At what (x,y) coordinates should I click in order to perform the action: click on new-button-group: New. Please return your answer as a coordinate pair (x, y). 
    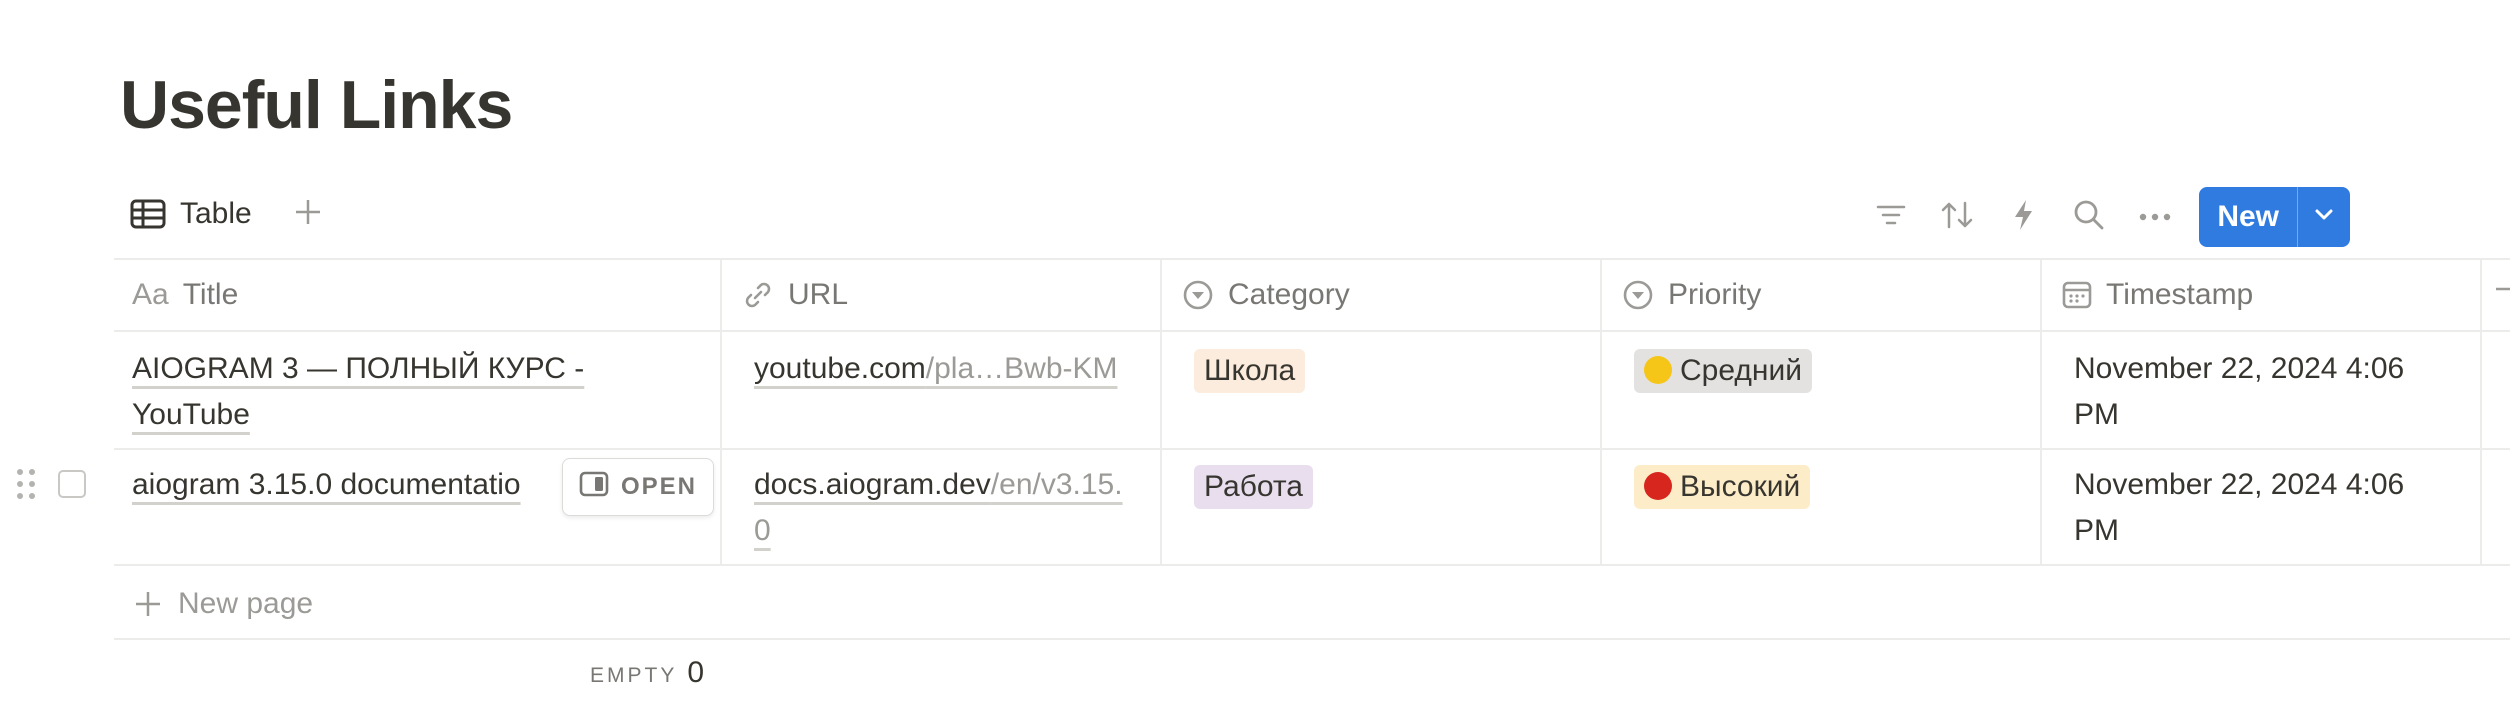
    Looking at the image, I should click on (2274, 217).